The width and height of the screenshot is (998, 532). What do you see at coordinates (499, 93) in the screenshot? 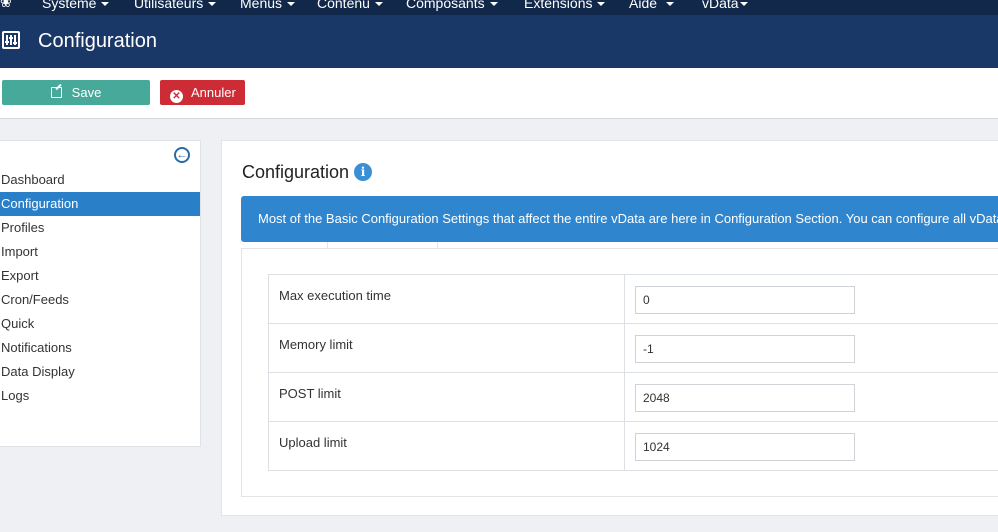
I see `toolbar: Save ✕ Annuler` at bounding box center [499, 93].